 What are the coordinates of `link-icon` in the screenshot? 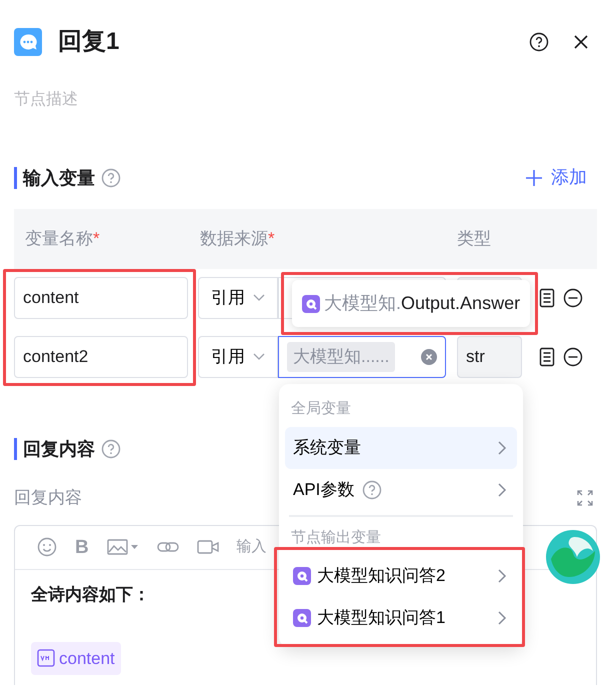 It's located at (167, 547).